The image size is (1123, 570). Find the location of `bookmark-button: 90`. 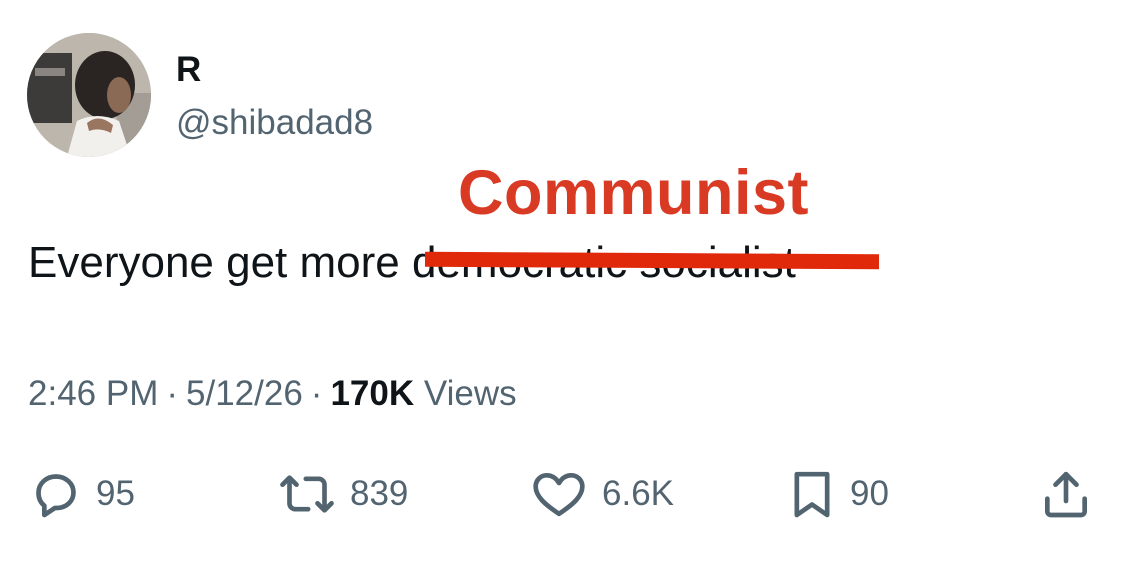

bookmark-button: 90 is located at coordinates (837, 494).